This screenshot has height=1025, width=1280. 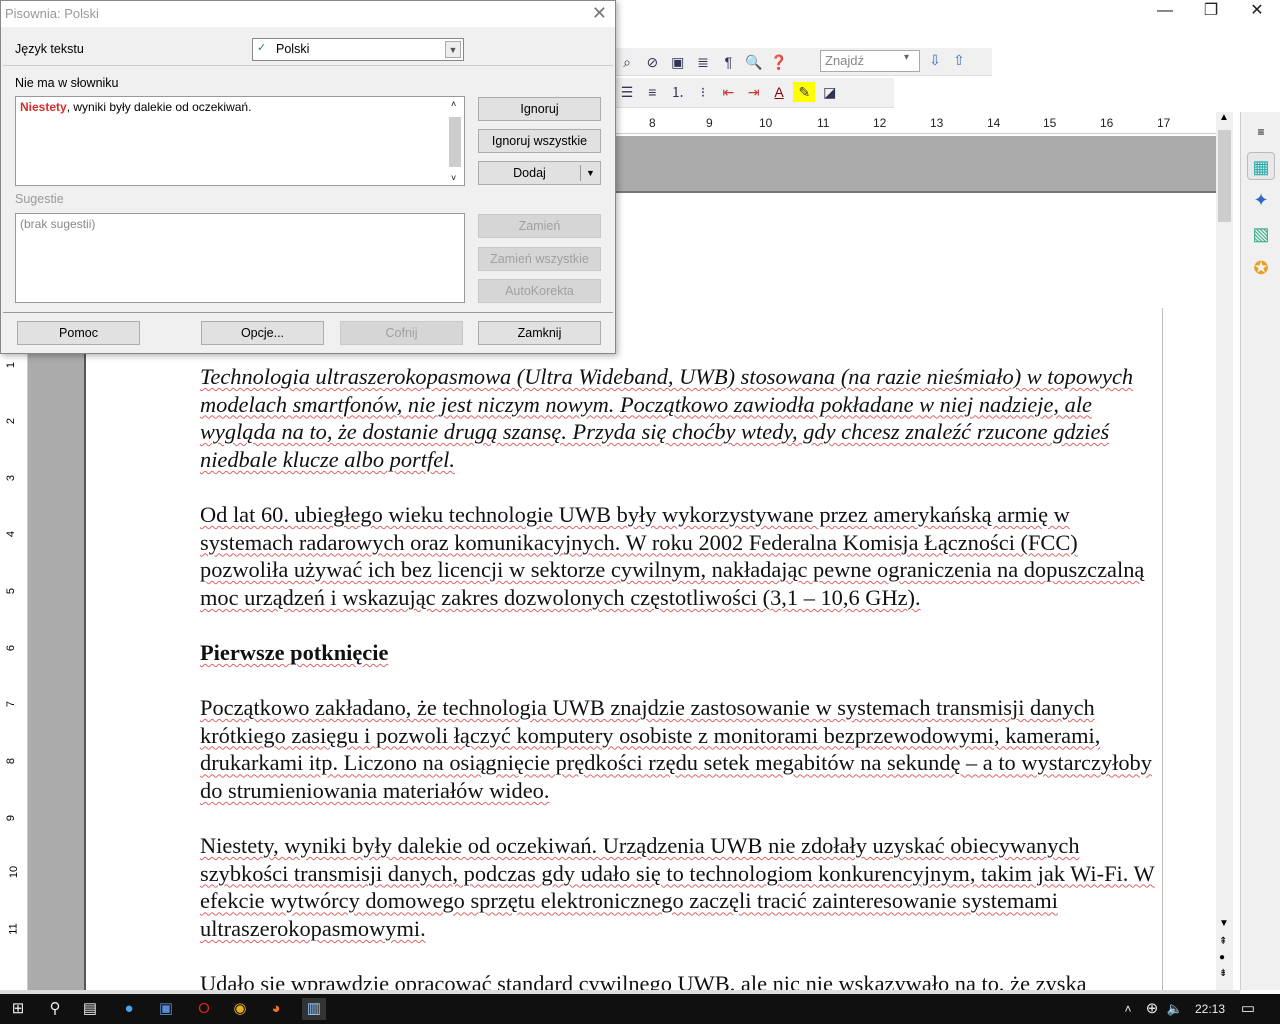 I want to click on sentence-rest: , wyniki były dalekie od oczekiwań., so click(x=159, y=107).